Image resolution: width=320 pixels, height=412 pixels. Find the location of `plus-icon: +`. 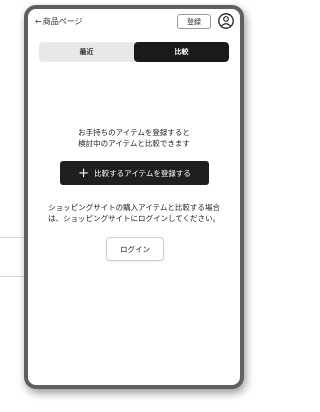

plus-icon: + is located at coordinates (84, 173).